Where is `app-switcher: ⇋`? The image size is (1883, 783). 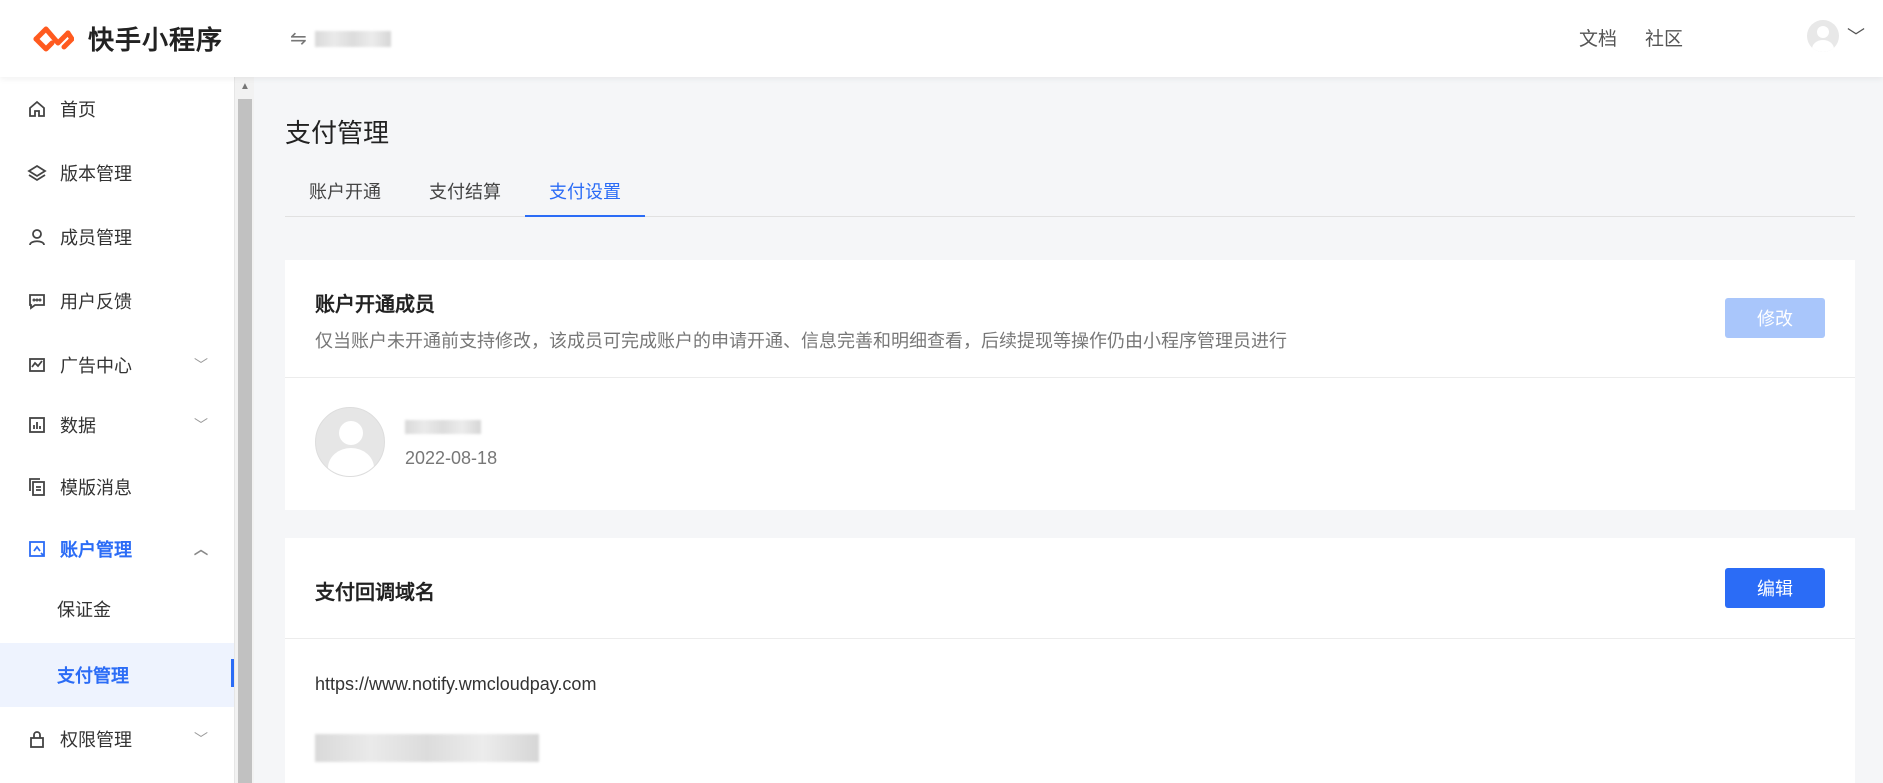 app-switcher: ⇋ is located at coordinates (340, 38).